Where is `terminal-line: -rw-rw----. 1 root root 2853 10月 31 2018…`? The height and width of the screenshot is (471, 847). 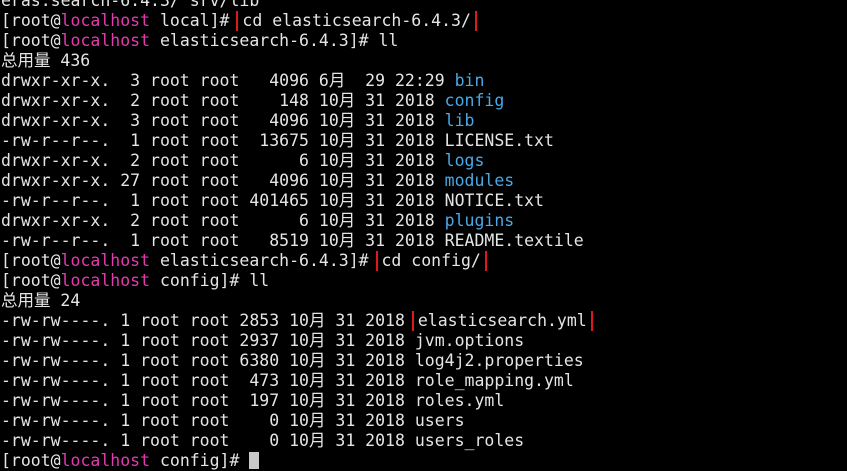 terminal-line: -rw-rw----. 1 root root 2853 10月 31 2018… is located at coordinates (424, 321).